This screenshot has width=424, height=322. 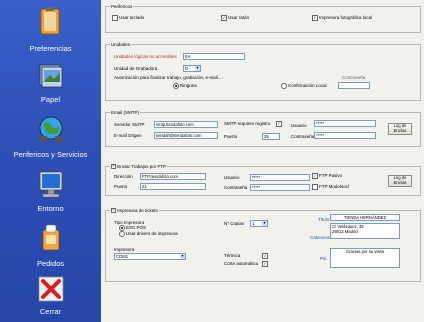 I want to click on sidebar-item-entorno: Entorno, so click(x=50, y=190).